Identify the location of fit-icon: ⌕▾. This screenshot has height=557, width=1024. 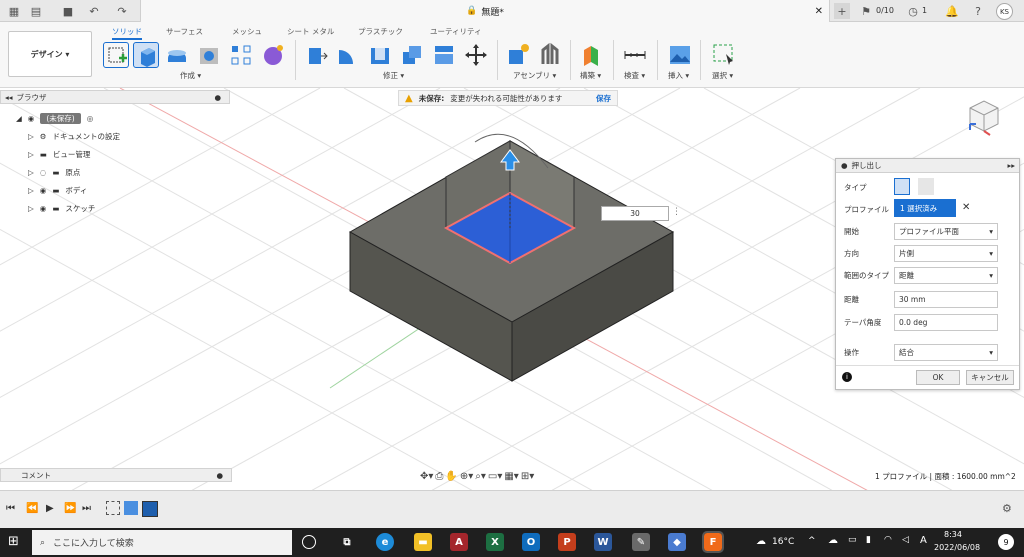
(480, 476).